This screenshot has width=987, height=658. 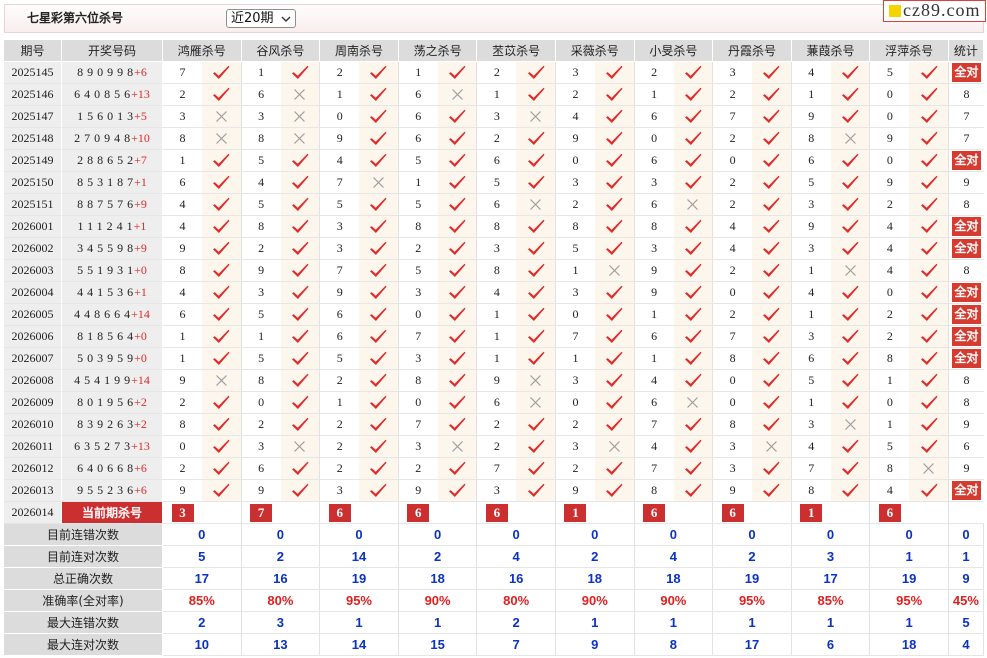 I want to click on column-header-stats: 统计, so click(x=966, y=51).